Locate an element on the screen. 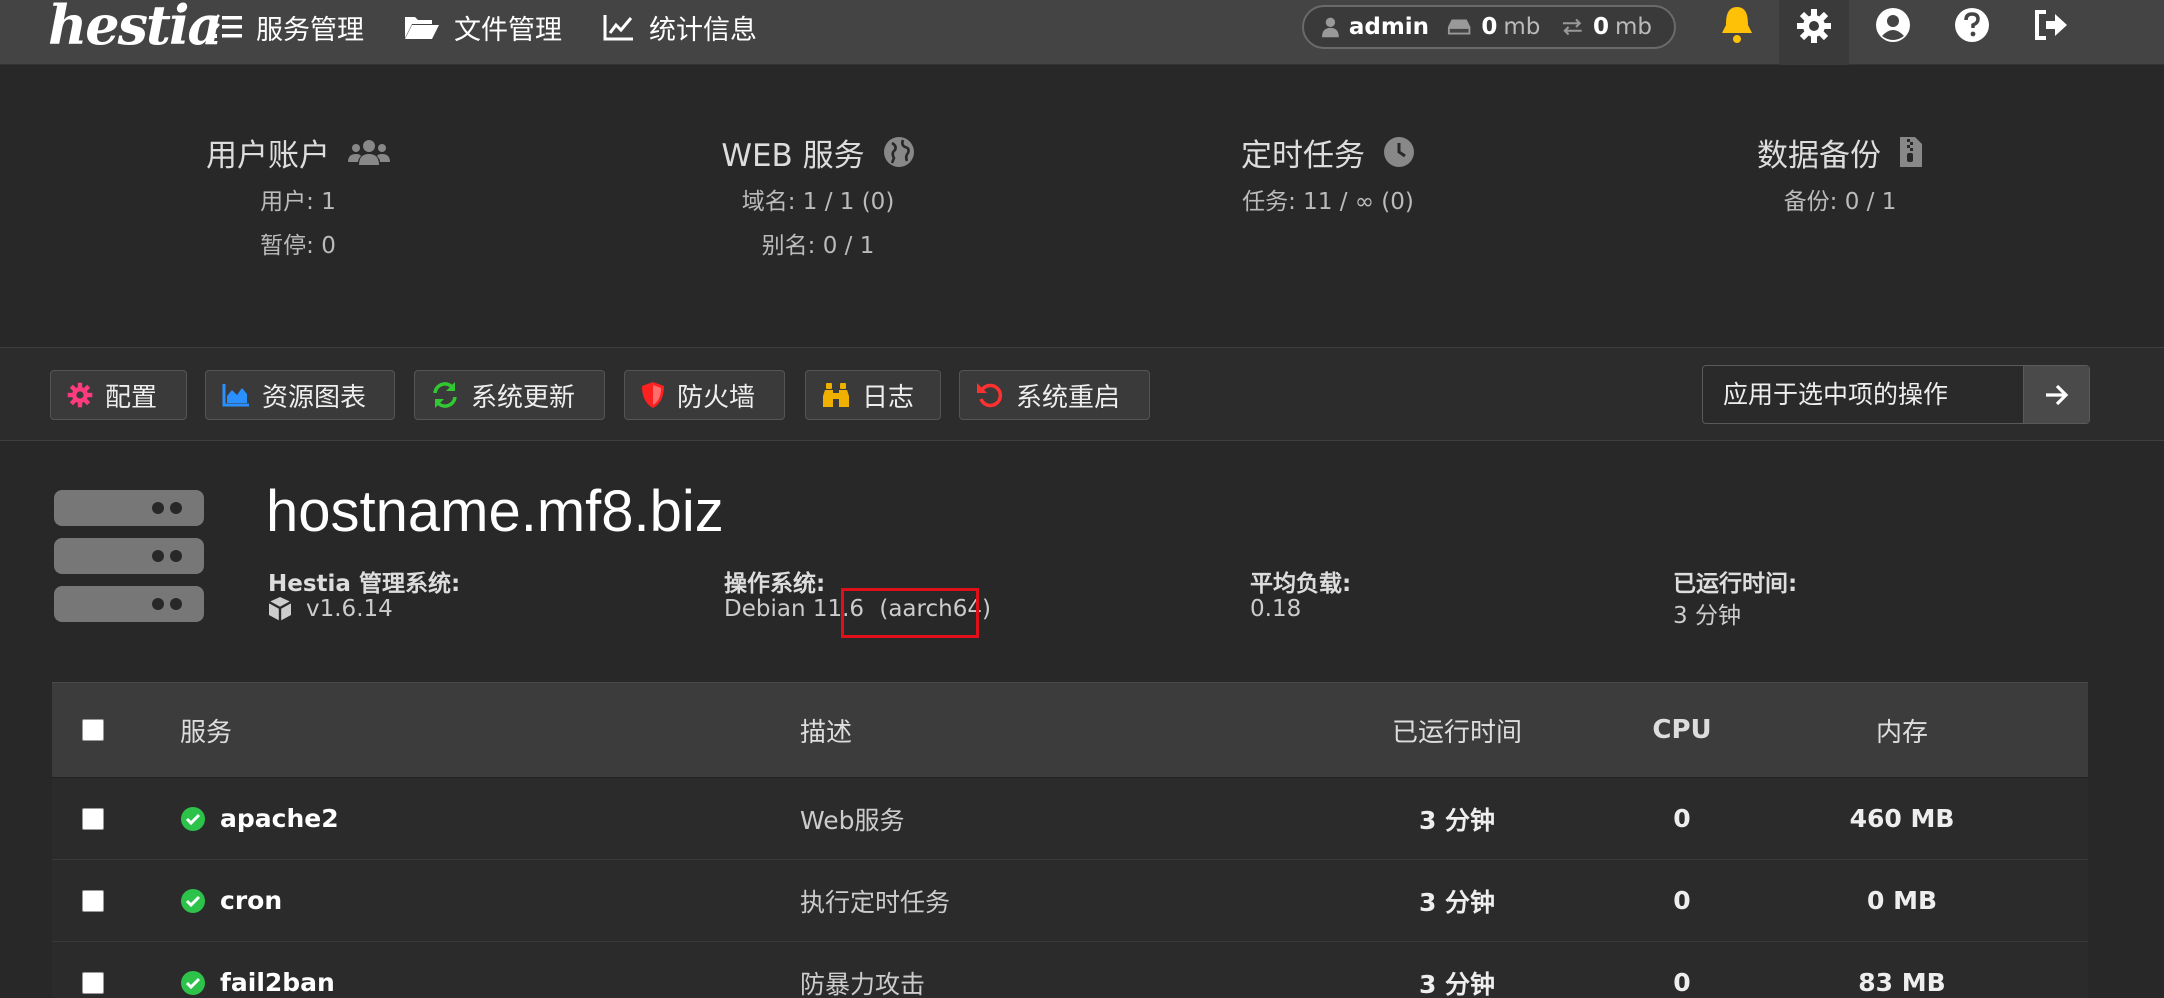 The width and height of the screenshot is (2164, 998). button-label: 系统更新 is located at coordinates (523, 397).